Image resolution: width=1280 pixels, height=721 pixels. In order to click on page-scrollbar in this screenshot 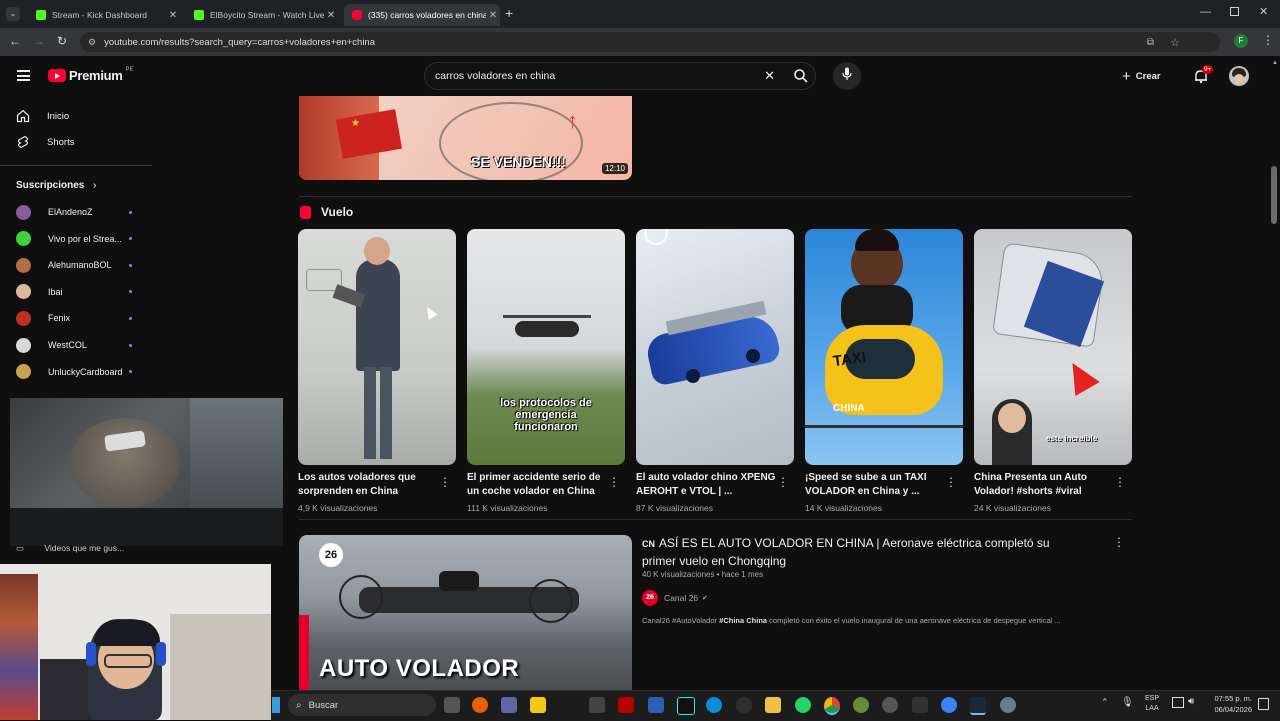, I will do `click(1274, 195)`.